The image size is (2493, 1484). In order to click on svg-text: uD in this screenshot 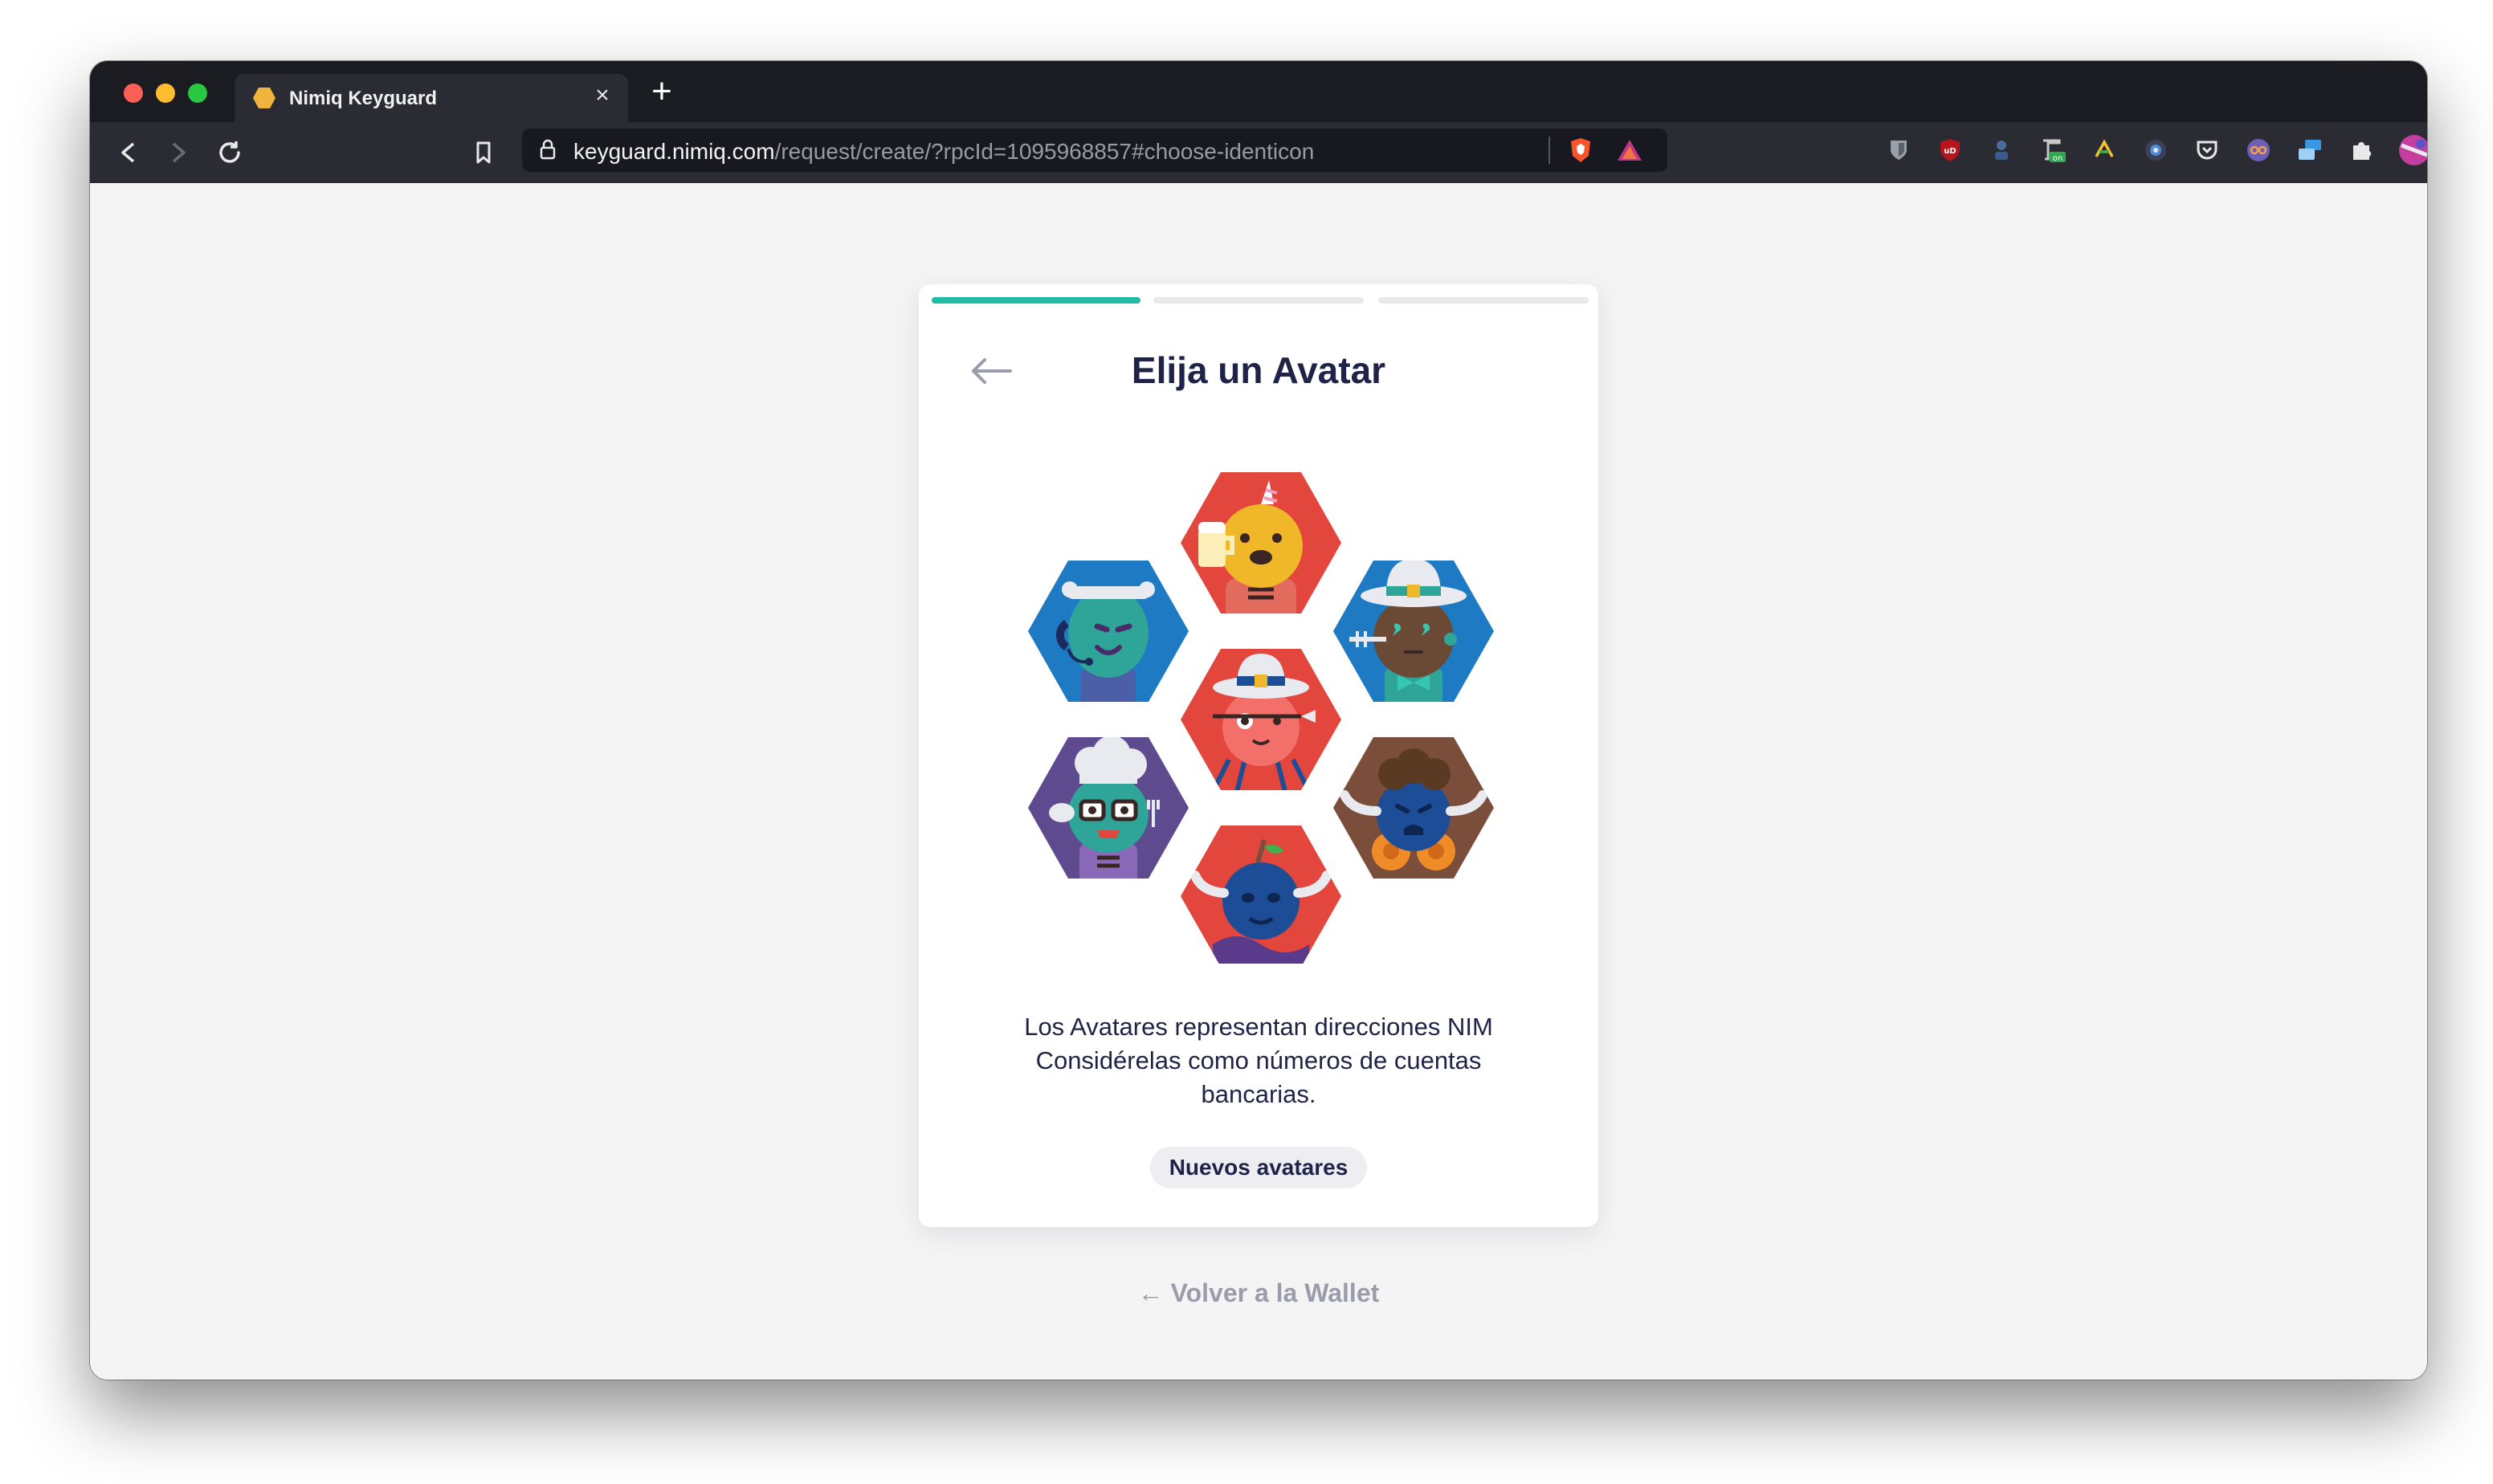, I will do `click(1950, 151)`.